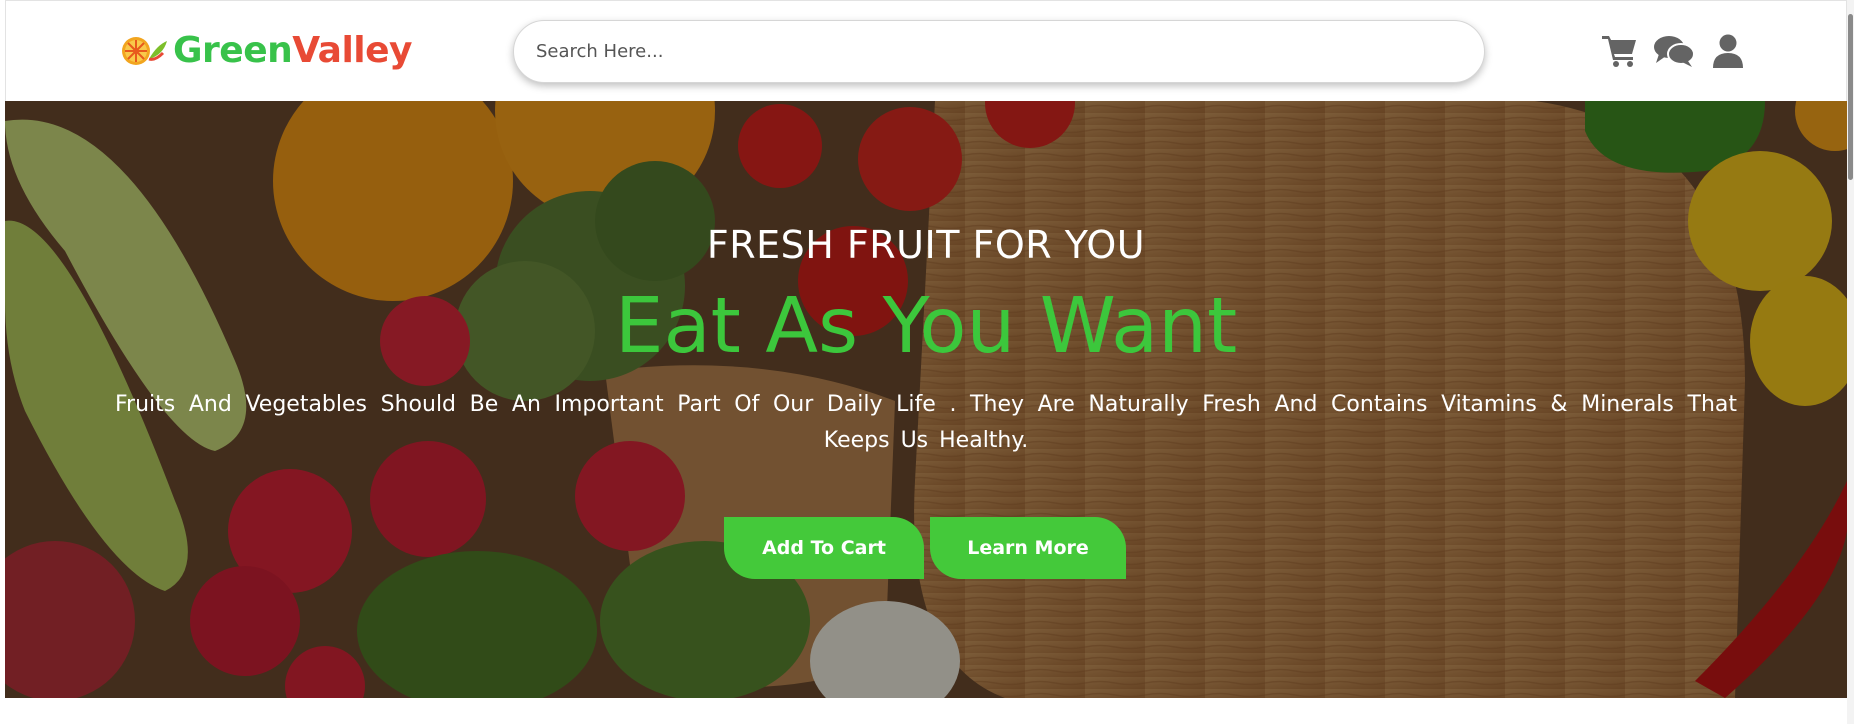 This screenshot has width=1854, height=724. I want to click on brand-name-red: Valley, so click(352, 50).